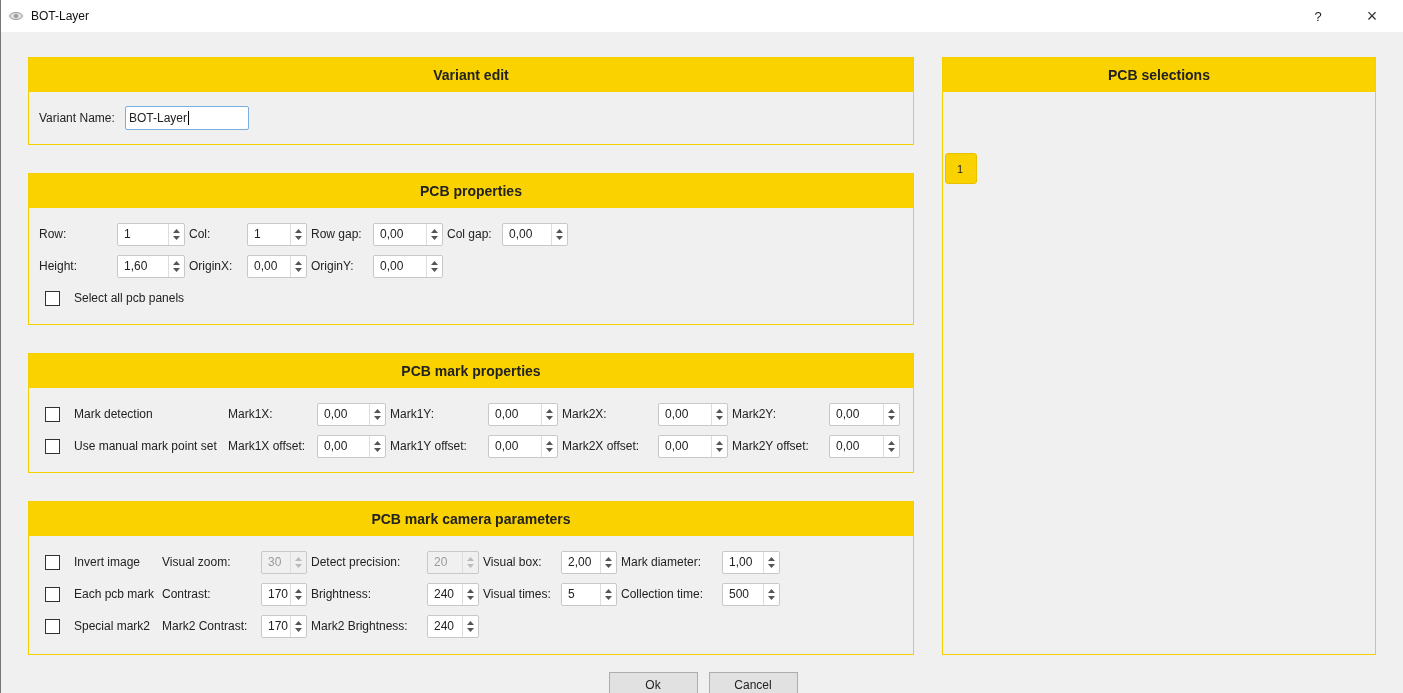  What do you see at coordinates (151, 266) in the screenshot?
I see `spin-box: 1,60` at bounding box center [151, 266].